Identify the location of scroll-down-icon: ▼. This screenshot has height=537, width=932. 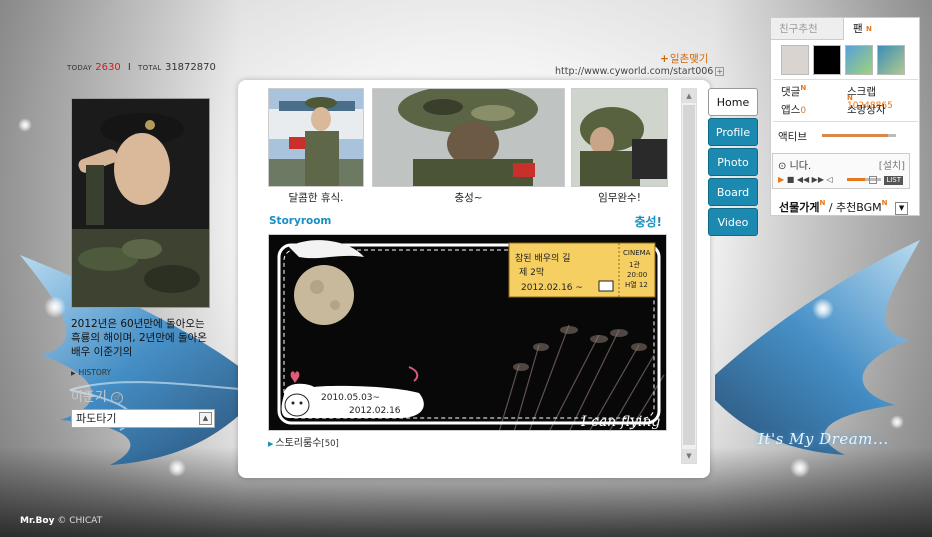
(689, 456).